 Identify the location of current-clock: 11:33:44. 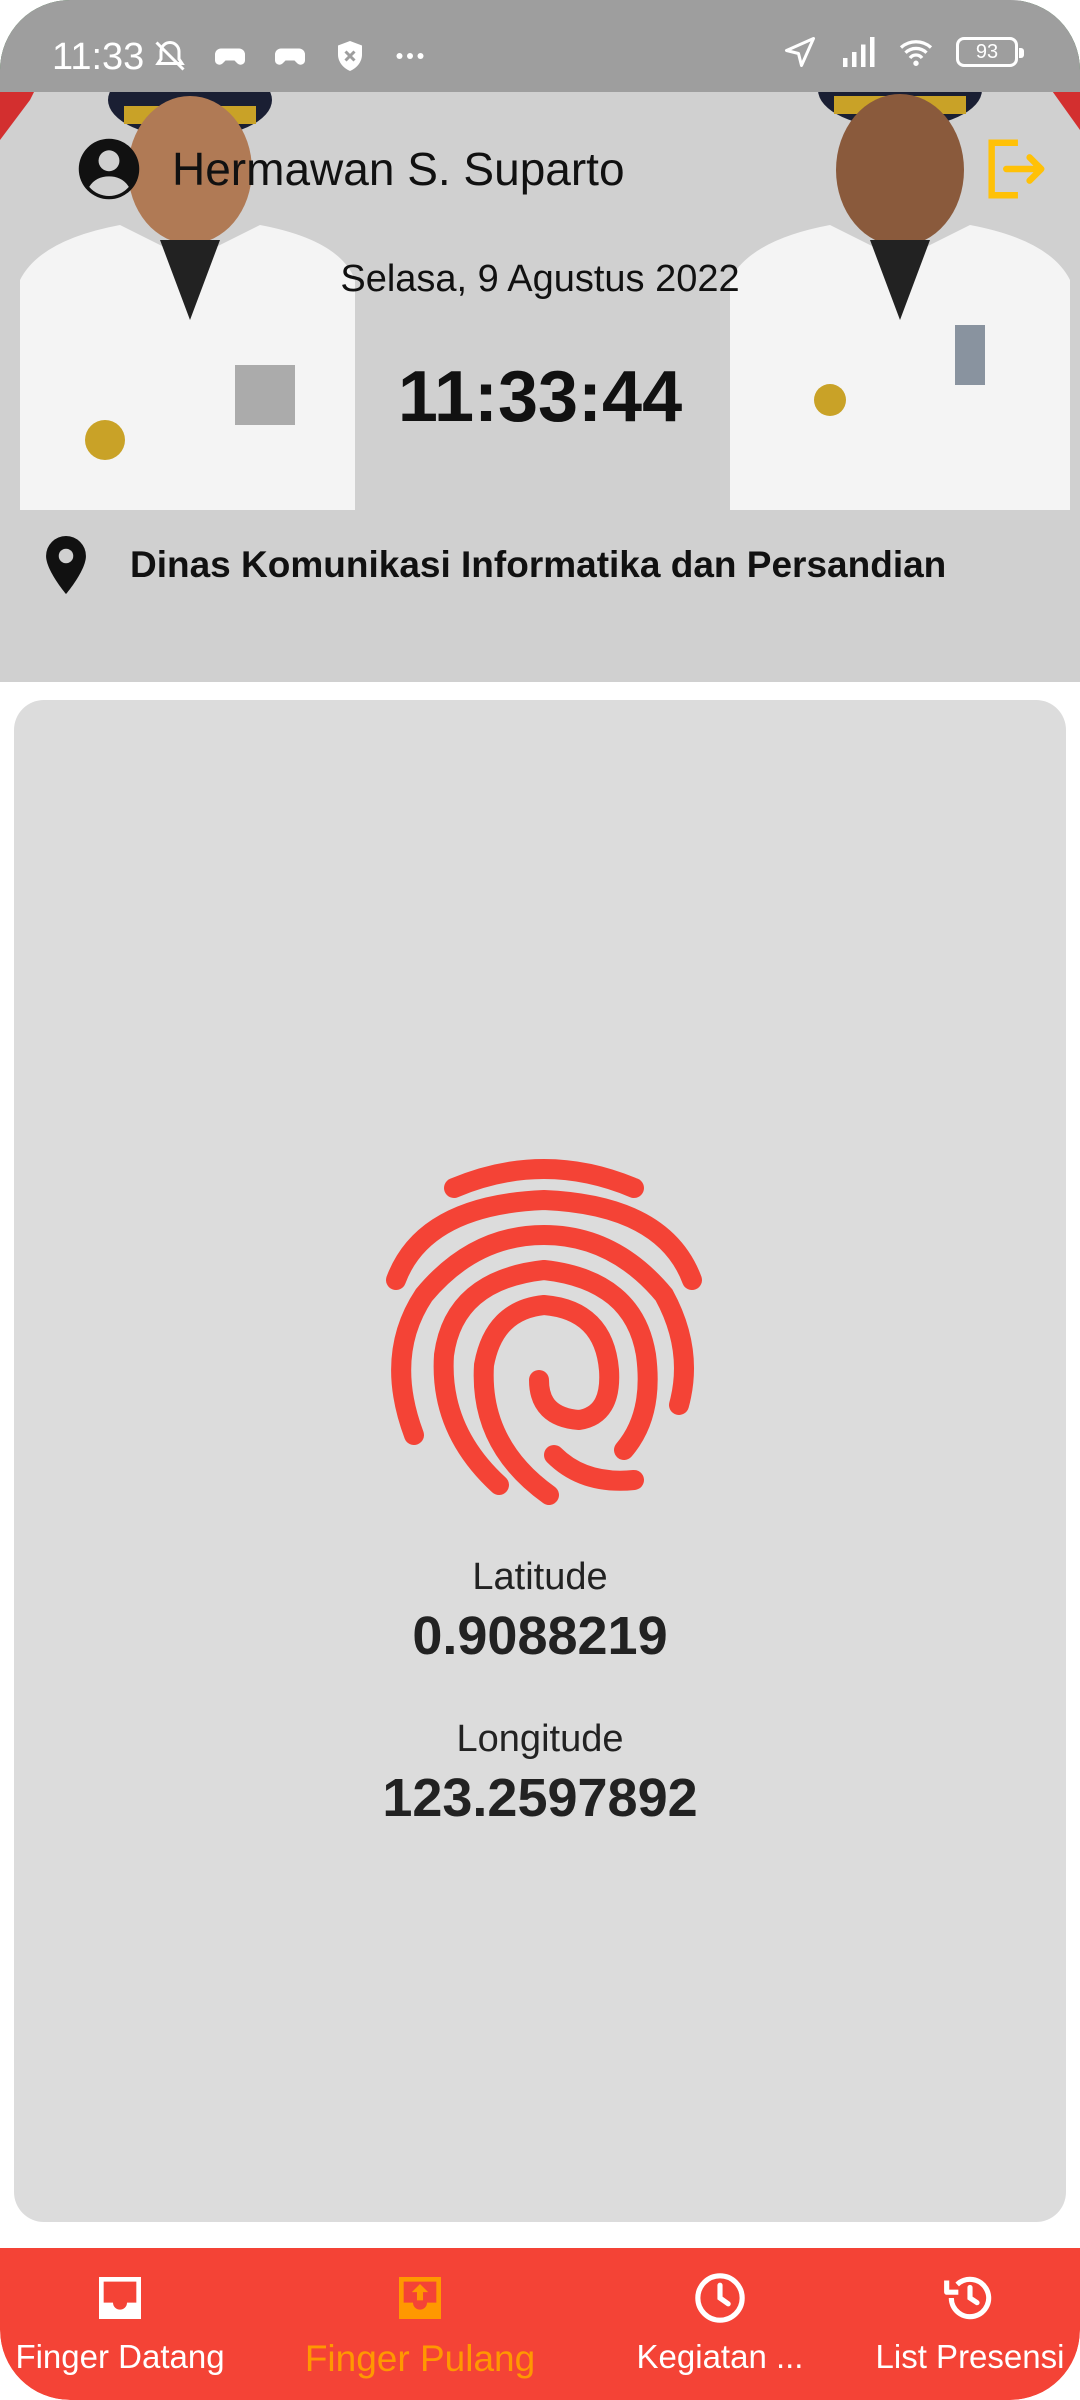
(540, 397).